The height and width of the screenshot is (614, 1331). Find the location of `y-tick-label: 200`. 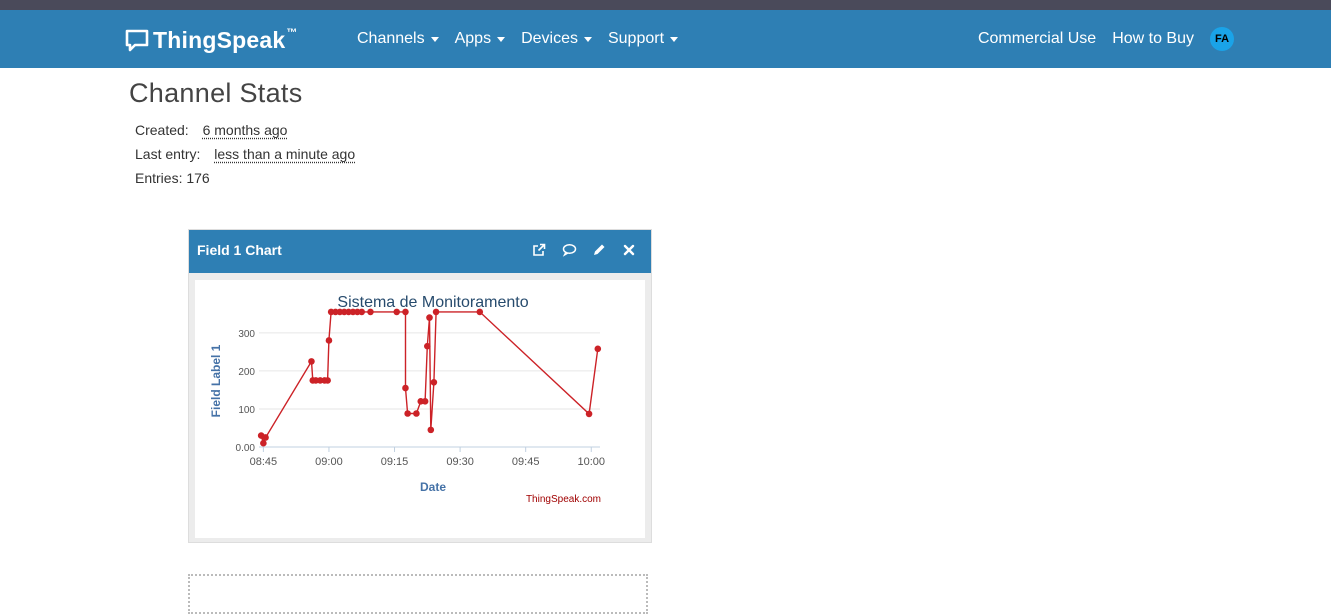

y-tick-label: 200 is located at coordinates (246, 372).